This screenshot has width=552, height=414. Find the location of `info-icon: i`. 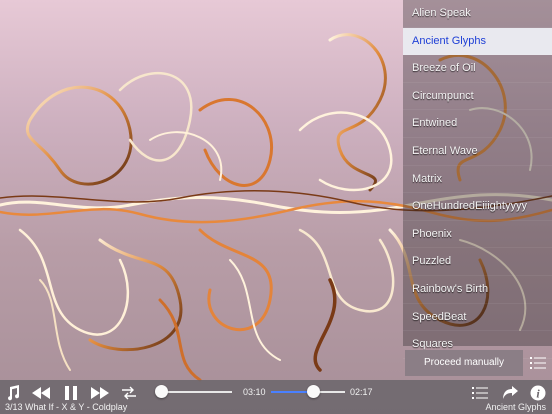

info-icon: i is located at coordinates (538, 393).